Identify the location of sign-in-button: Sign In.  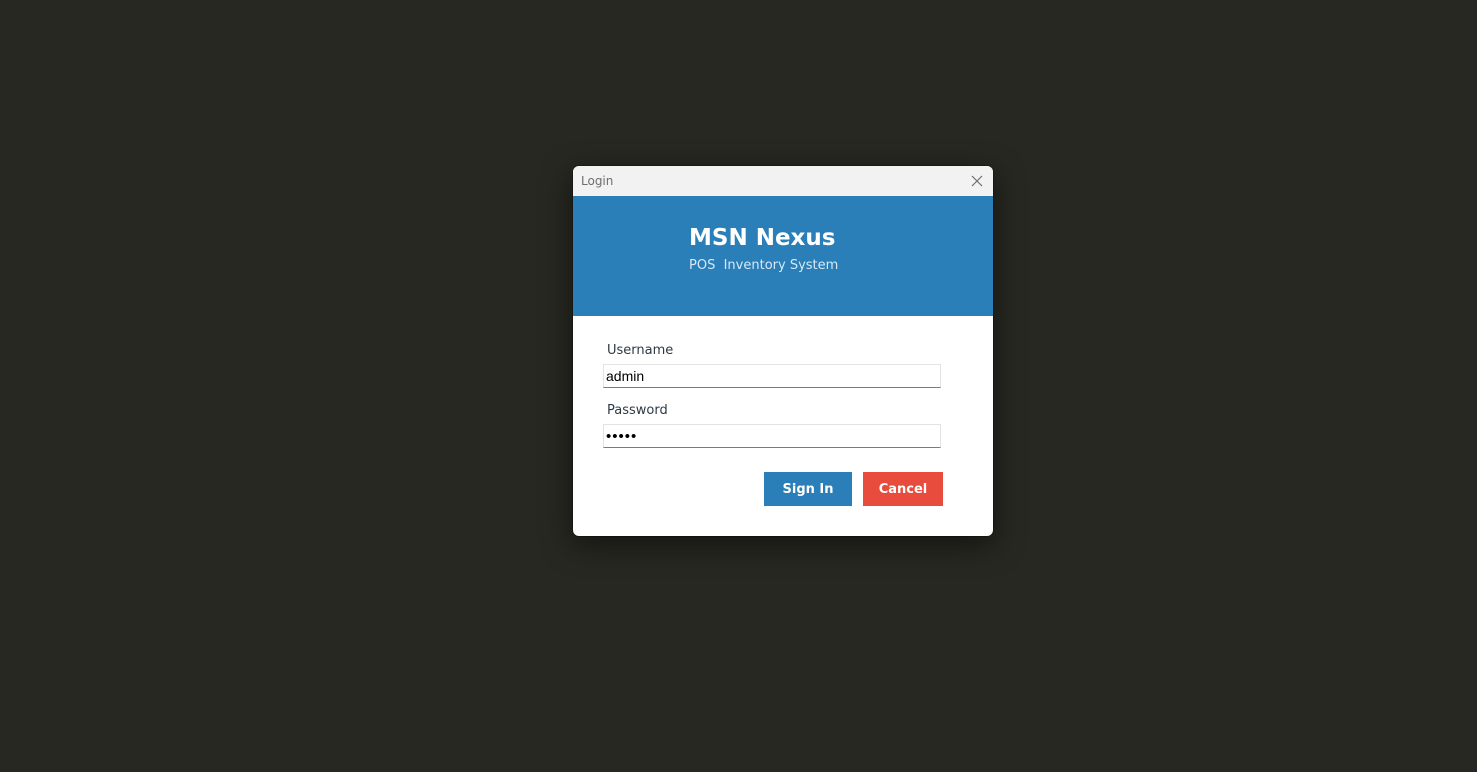
(808, 489).